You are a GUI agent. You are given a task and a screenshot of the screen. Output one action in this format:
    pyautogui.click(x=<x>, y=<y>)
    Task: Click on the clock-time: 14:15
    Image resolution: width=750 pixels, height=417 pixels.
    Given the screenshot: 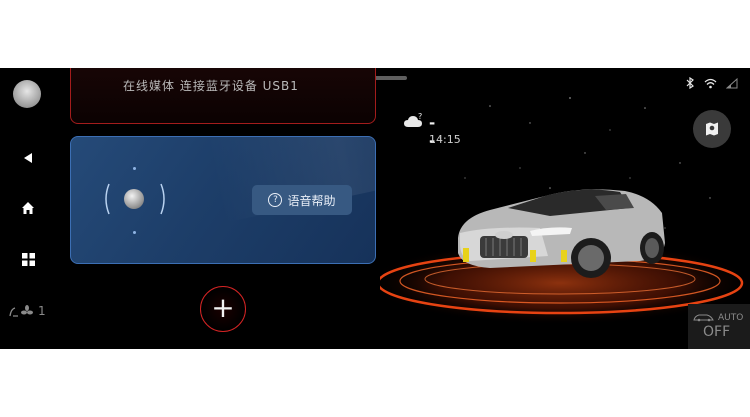 What is the action you would take?
    pyautogui.click(x=445, y=139)
    